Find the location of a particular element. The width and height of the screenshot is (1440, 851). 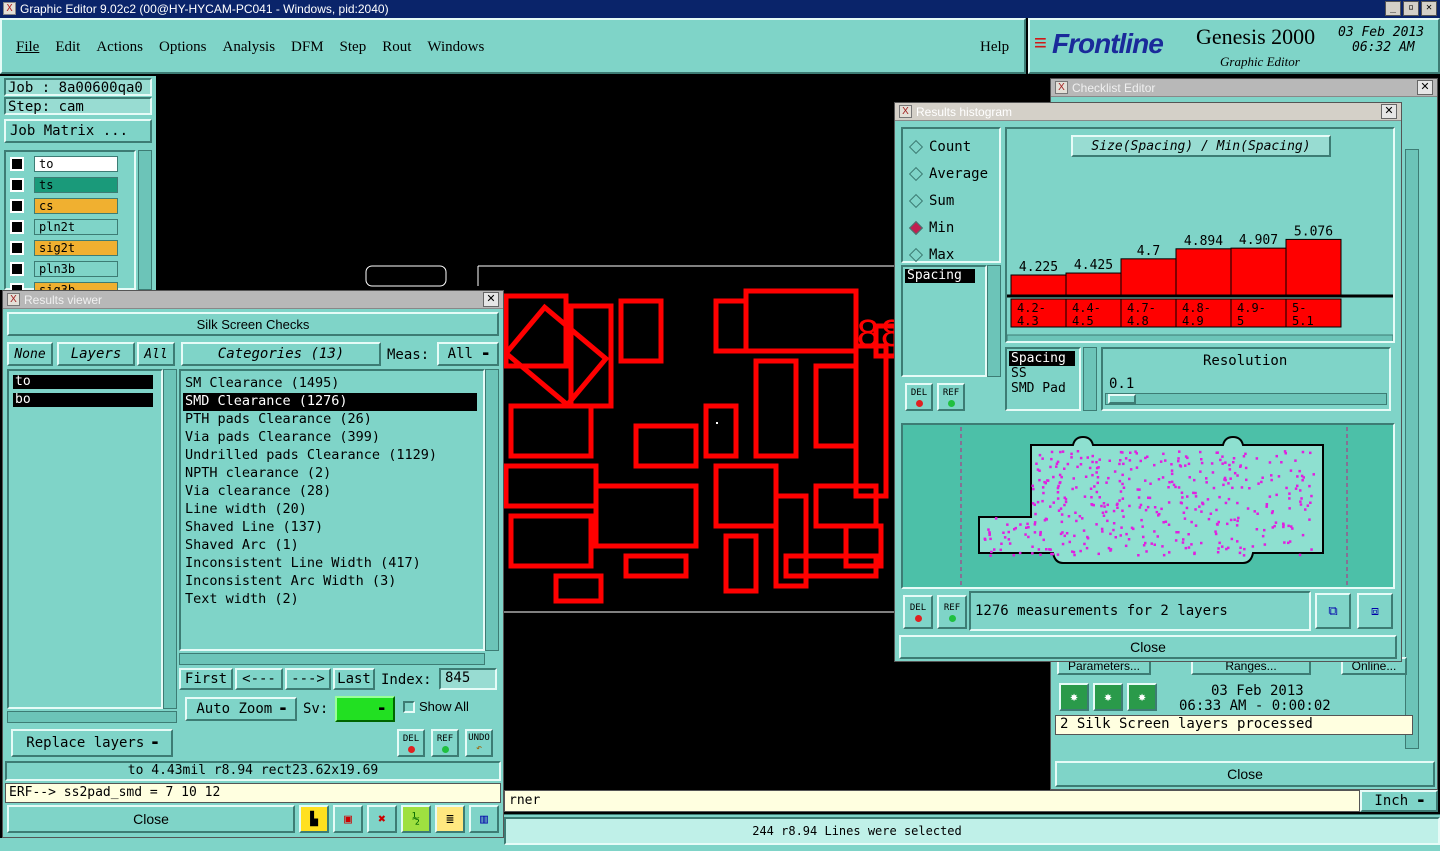

field-scrollbar is located at coordinates (1090, 379).